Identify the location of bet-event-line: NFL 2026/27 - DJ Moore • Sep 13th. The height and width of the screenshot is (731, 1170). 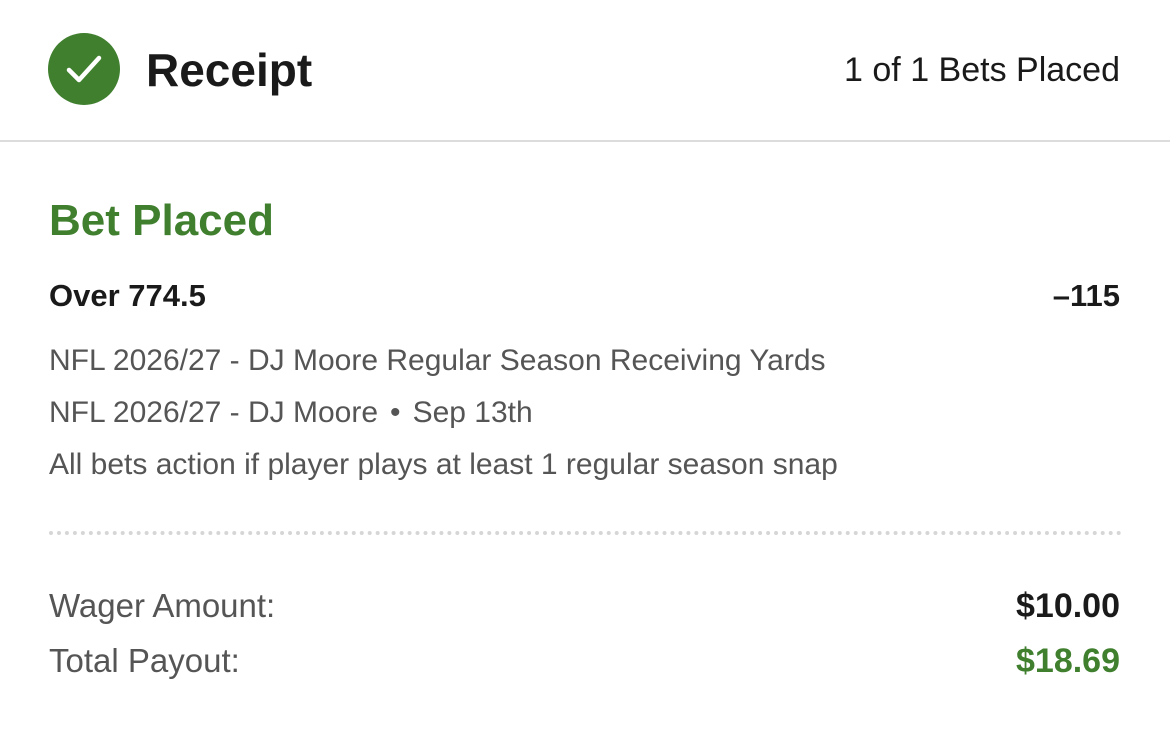
(291, 413).